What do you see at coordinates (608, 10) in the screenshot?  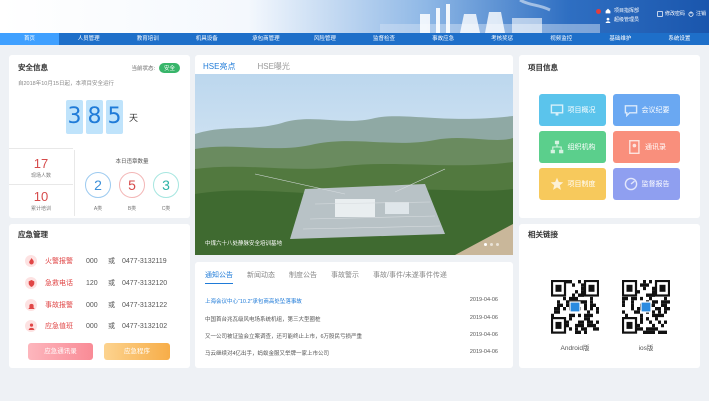 I see `home-icon` at bounding box center [608, 10].